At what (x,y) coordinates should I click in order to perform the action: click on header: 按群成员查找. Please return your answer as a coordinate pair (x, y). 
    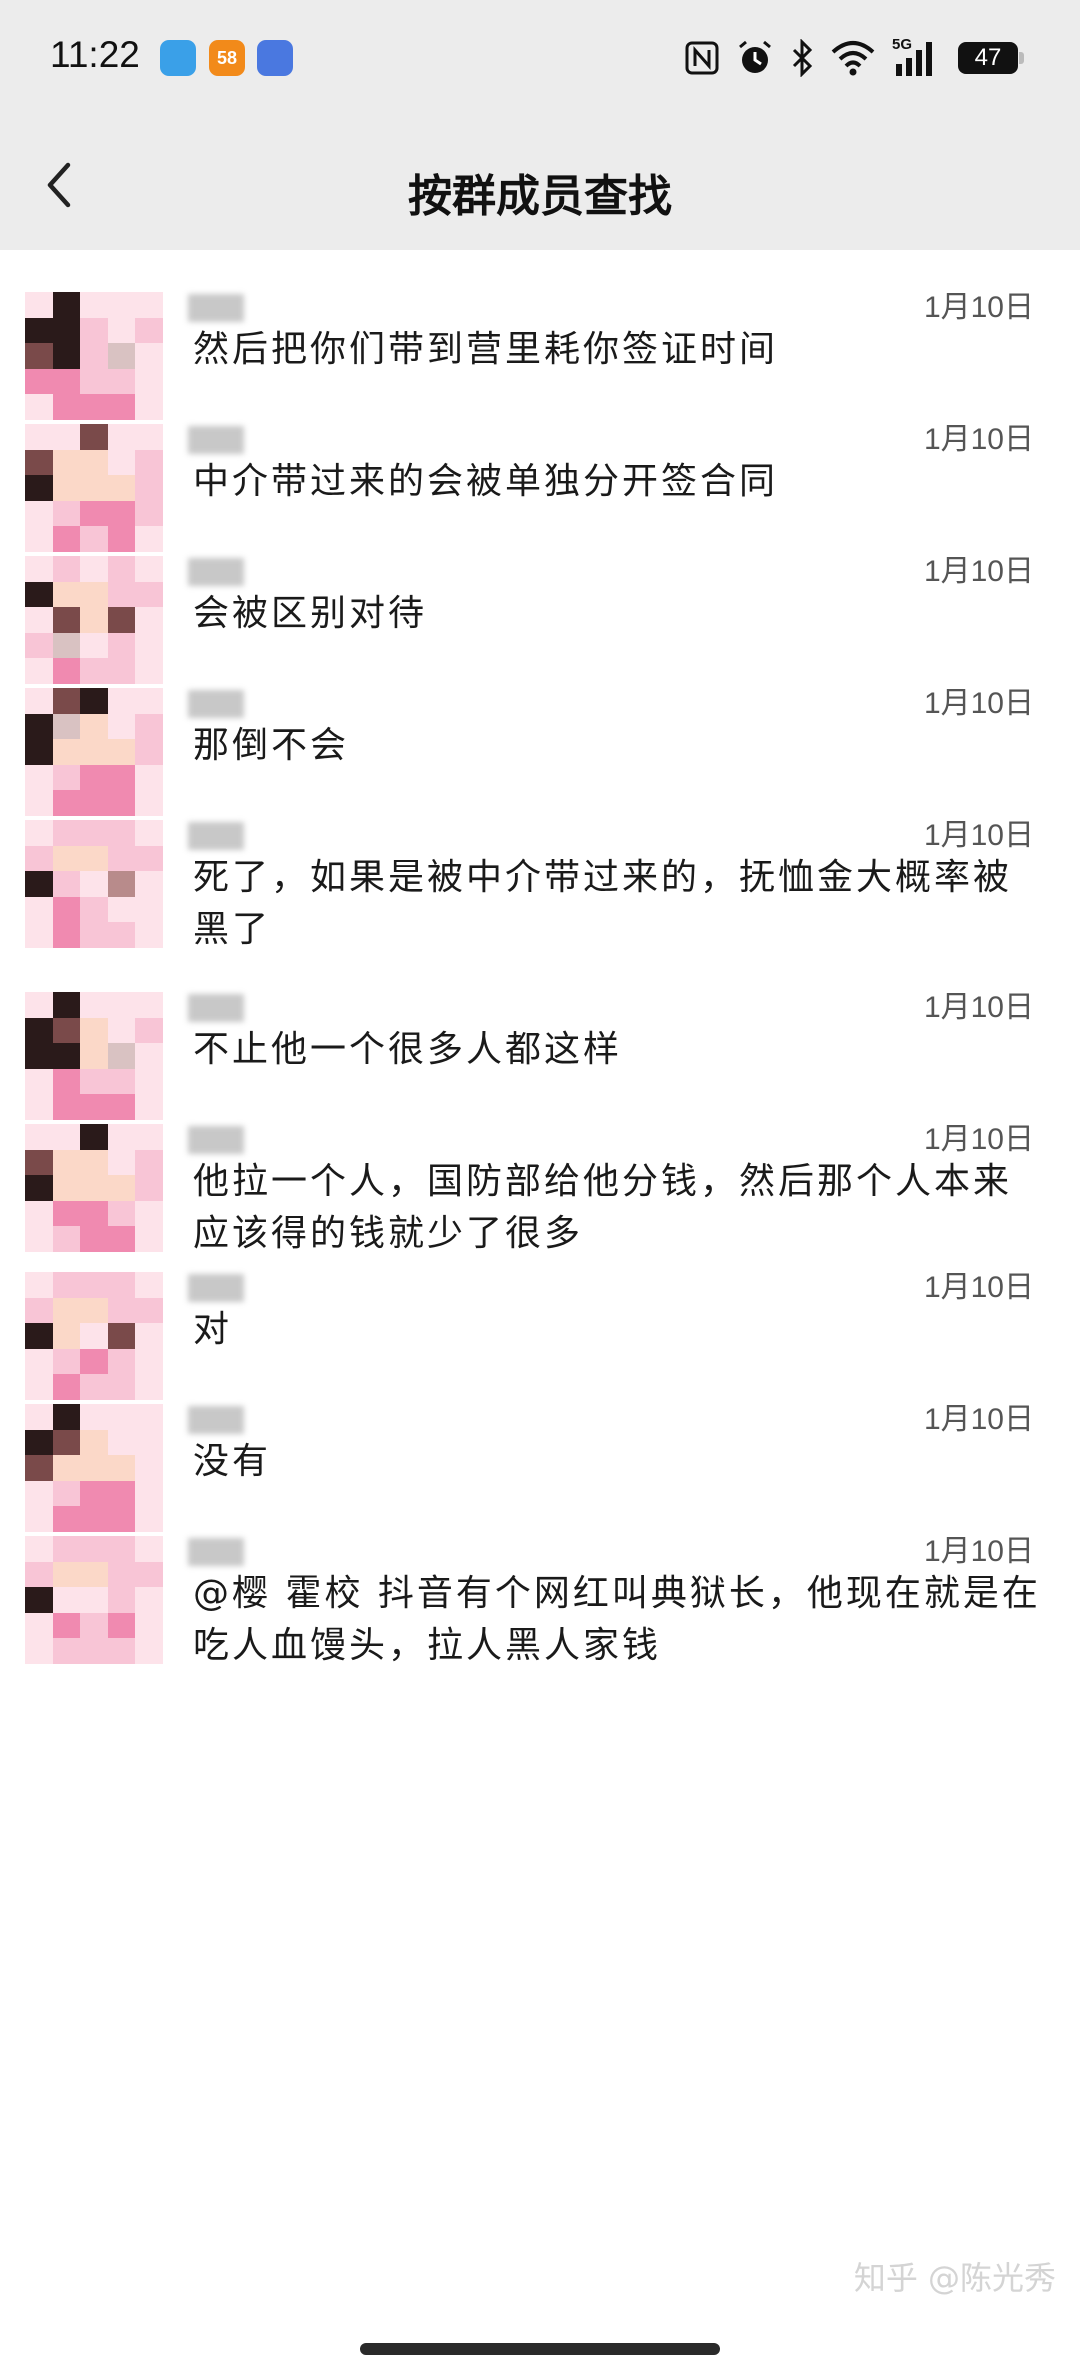
    Looking at the image, I should click on (540, 185).